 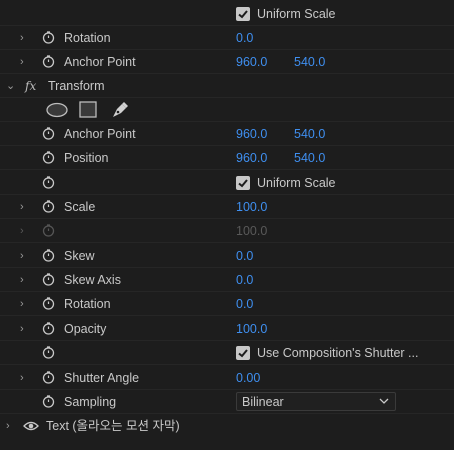 I want to click on sampling-row: Sampling Bilinear, so click(x=227, y=402).